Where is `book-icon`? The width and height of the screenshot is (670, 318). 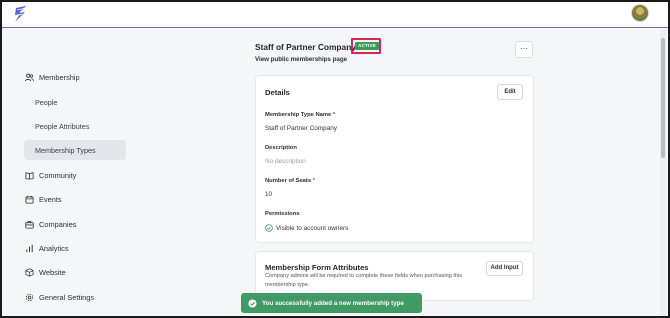 book-icon is located at coordinates (29, 175).